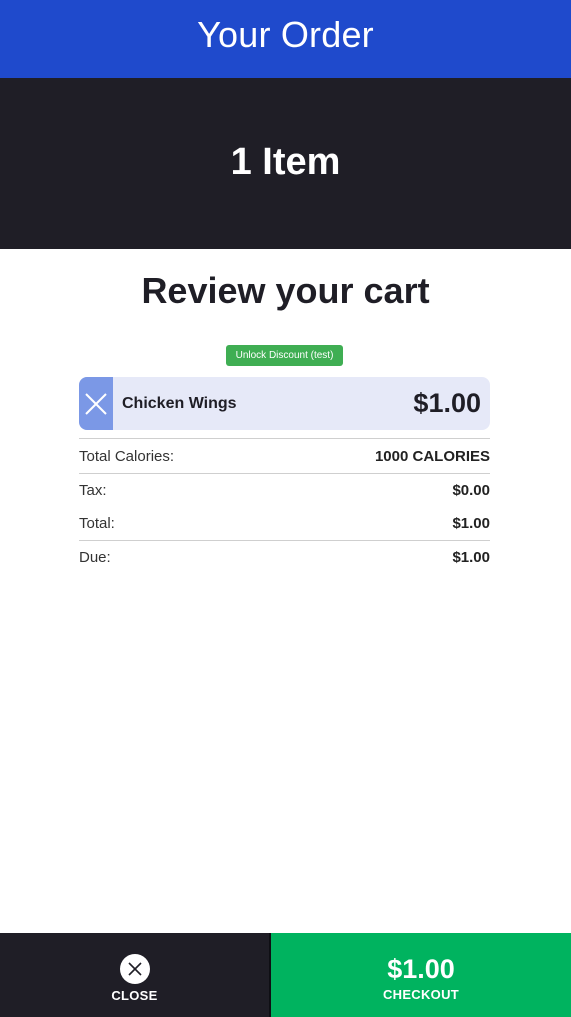 The image size is (571, 1017). Describe the element at coordinates (421, 994) in the screenshot. I see `checkout-label: CHECKOUT` at that location.